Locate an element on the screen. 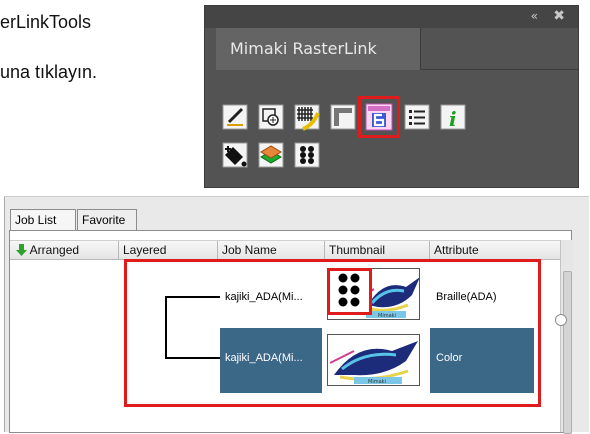 The image size is (590, 434). frame-icon is located at coordinates (343, 117).